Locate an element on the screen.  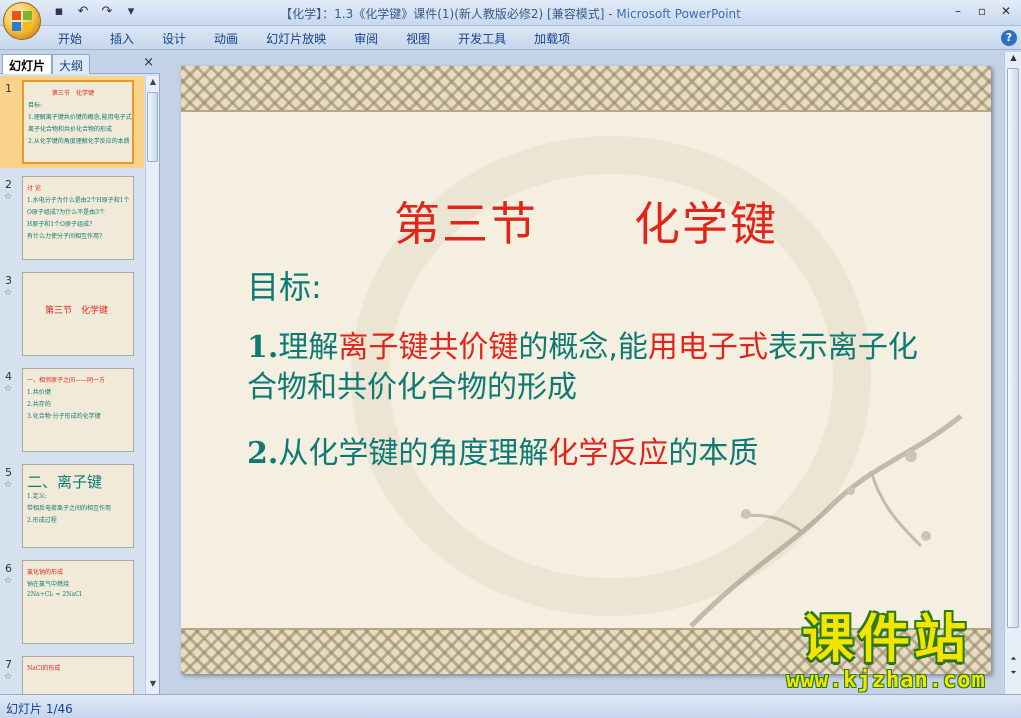
slide-thumbnail: 第三节 化学键 is located at coordinates (78, 314).